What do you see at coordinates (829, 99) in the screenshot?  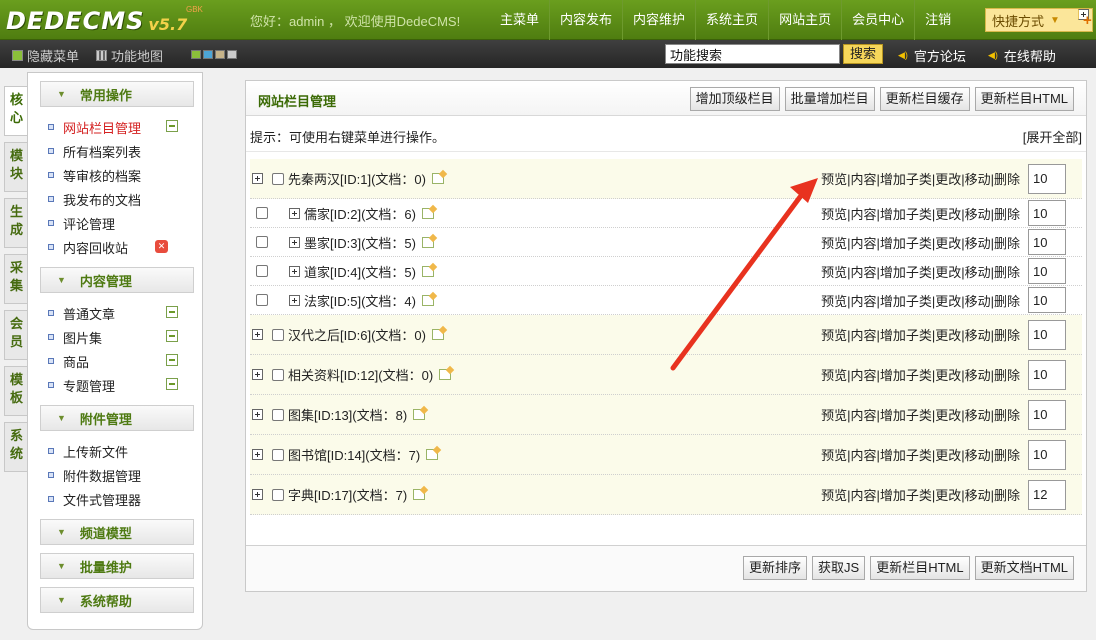 I see `batch-add-category-button: 批量增加栏目` at bounding box center [829, 99].